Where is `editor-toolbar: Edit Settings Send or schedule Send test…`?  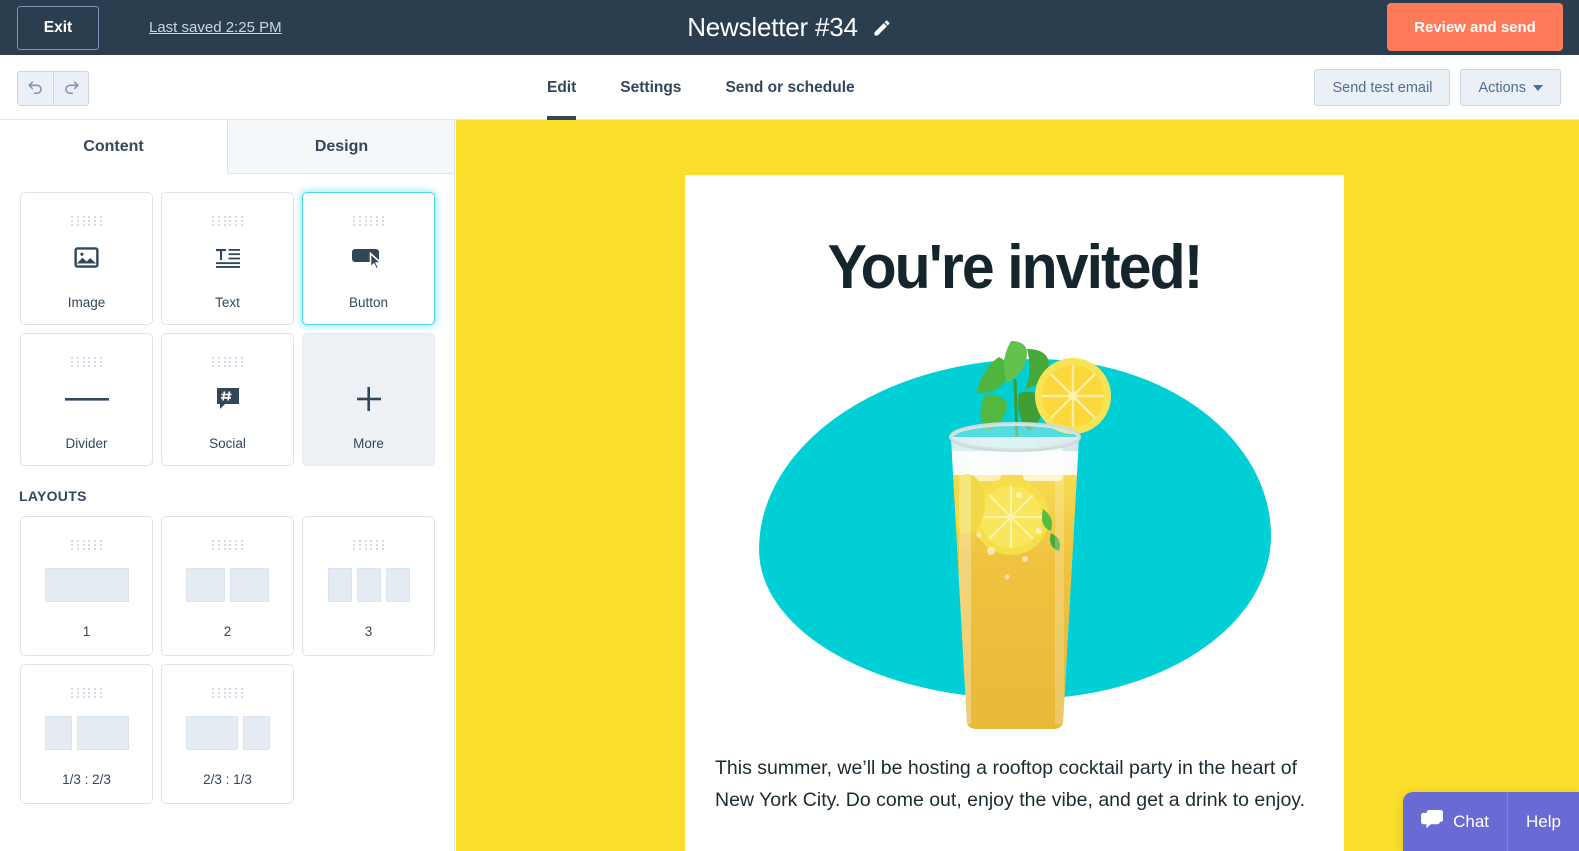
editor-toolbar: Edit Settings Send or schedule Send test… is located at coordinates (789, 87).